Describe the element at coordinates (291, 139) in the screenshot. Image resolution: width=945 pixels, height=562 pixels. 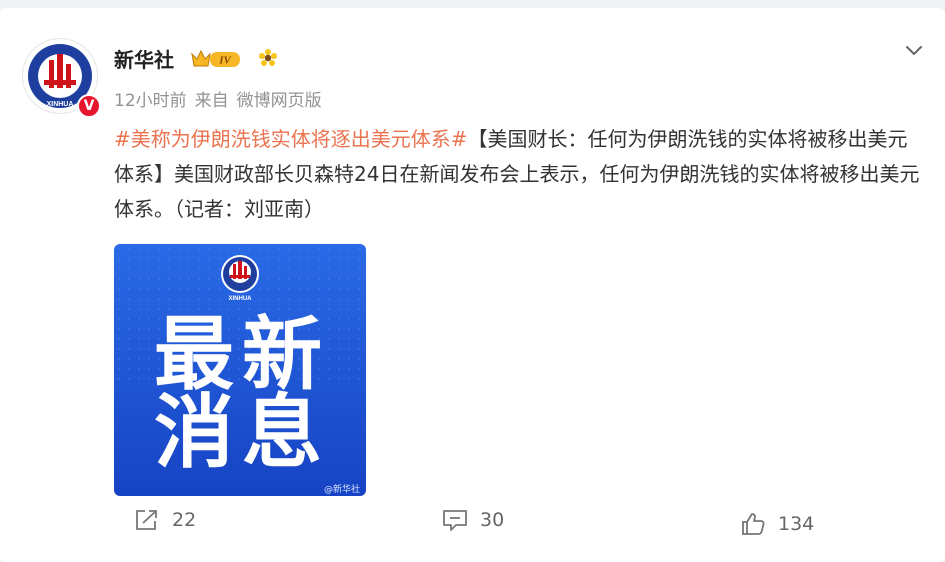
I see `hashtag-link: #美称为伊朗洗钱实体将逐出美元体系#` at that location.